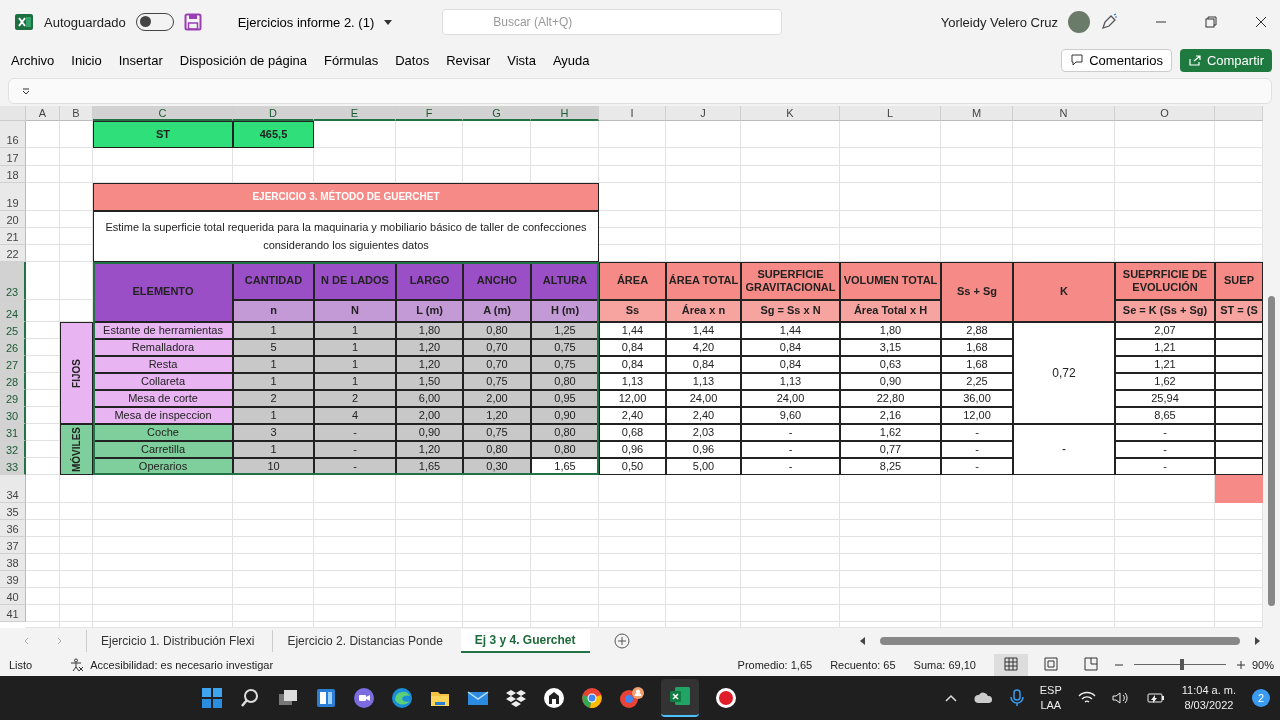  What do you see at coordinates (364, 640) in the screenshot?
I see `sheet-tab: Ejercicio 2. Distancias Ponde` at bounding box center [364, 640].